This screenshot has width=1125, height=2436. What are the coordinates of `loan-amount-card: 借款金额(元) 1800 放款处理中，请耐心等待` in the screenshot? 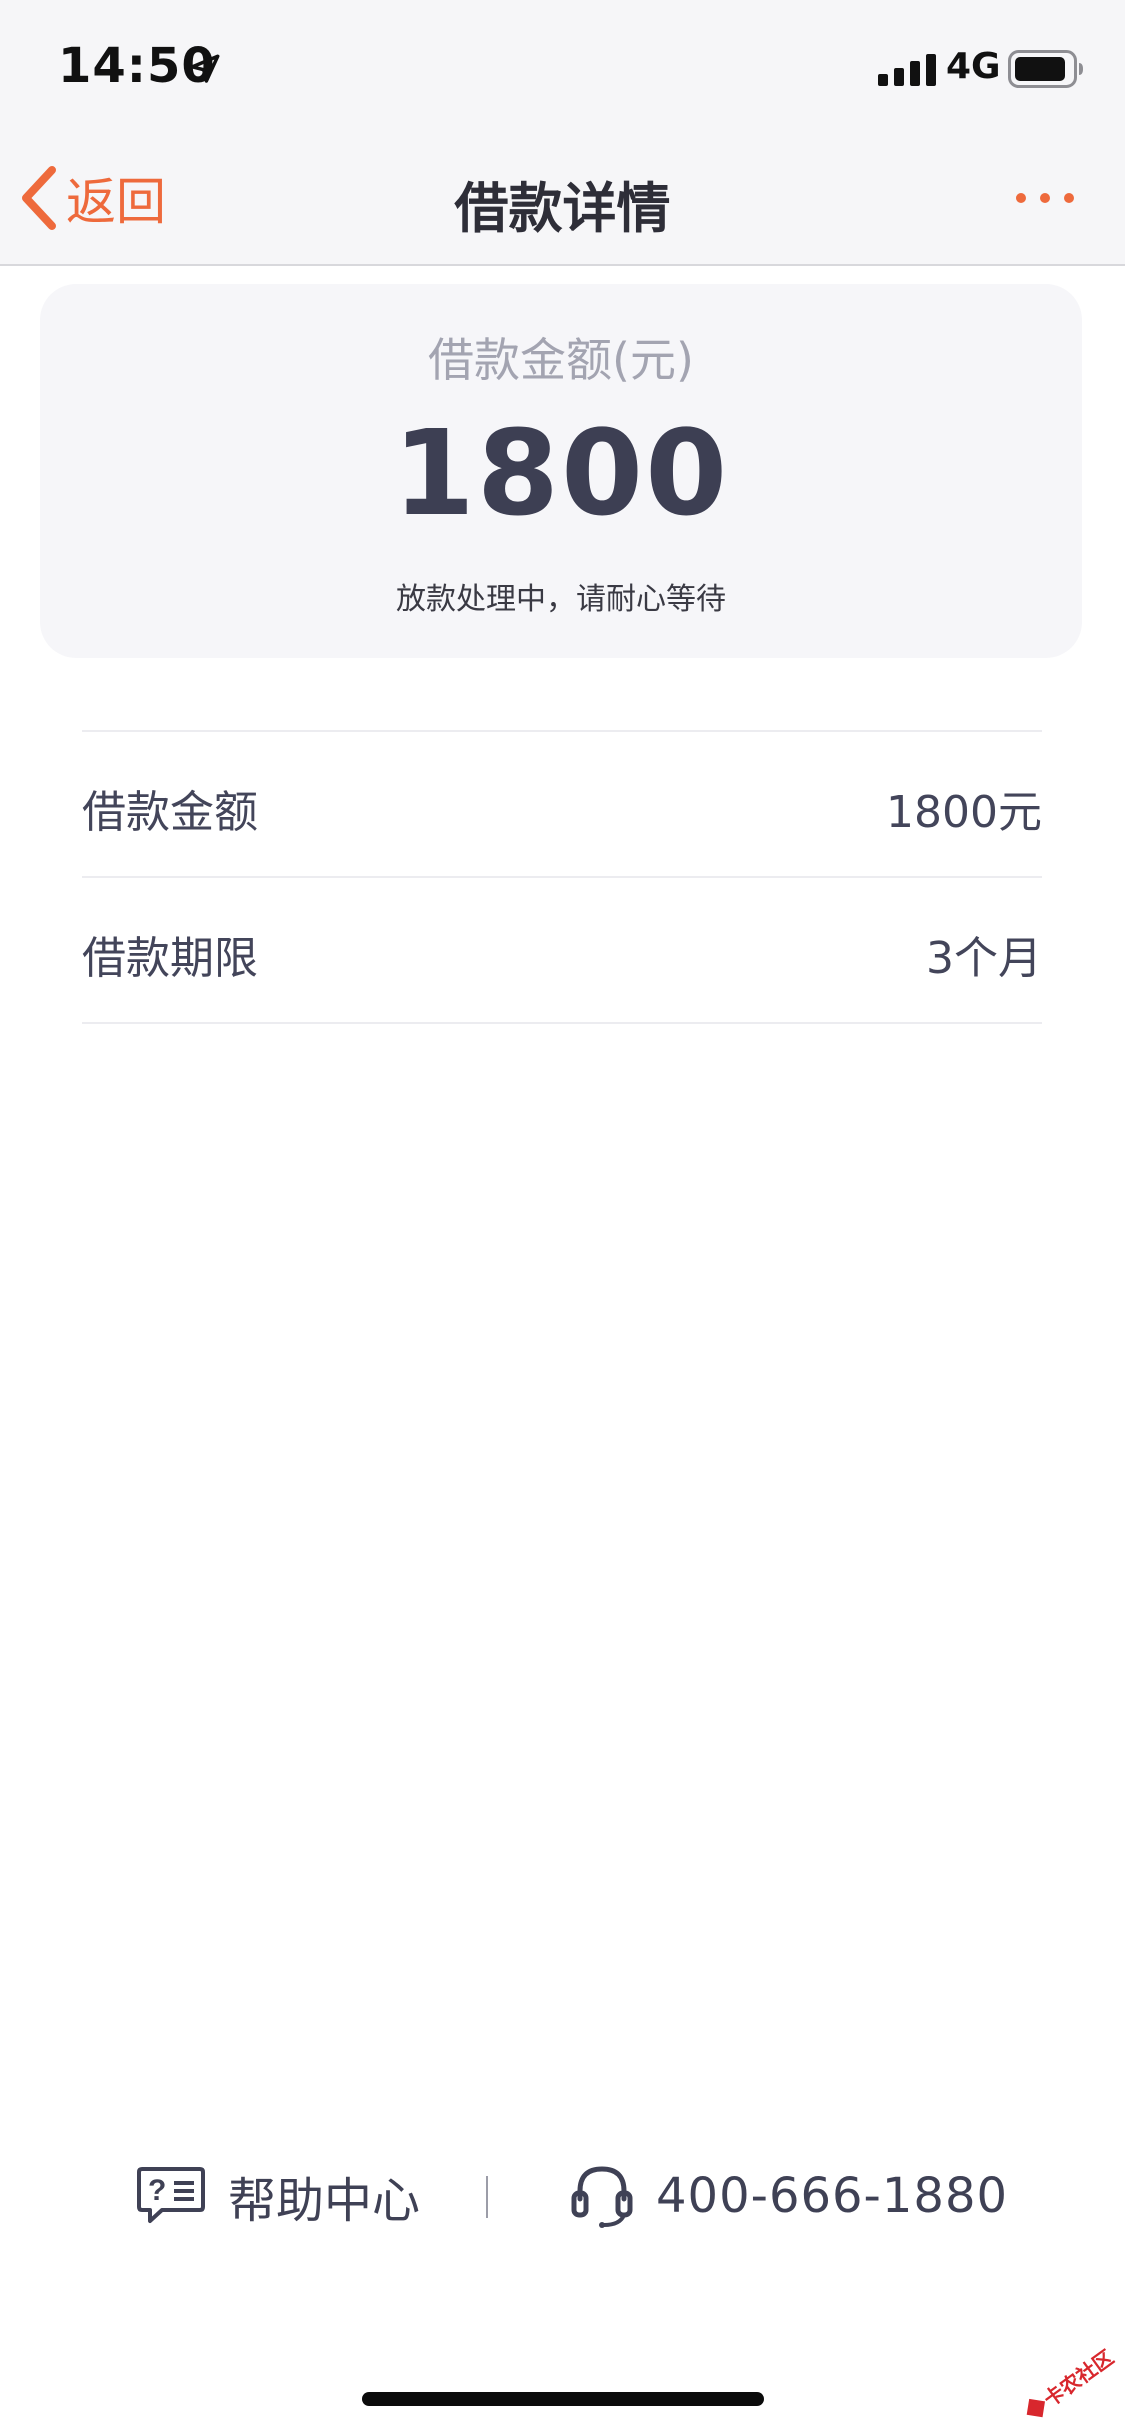 It's located at (561, 471).